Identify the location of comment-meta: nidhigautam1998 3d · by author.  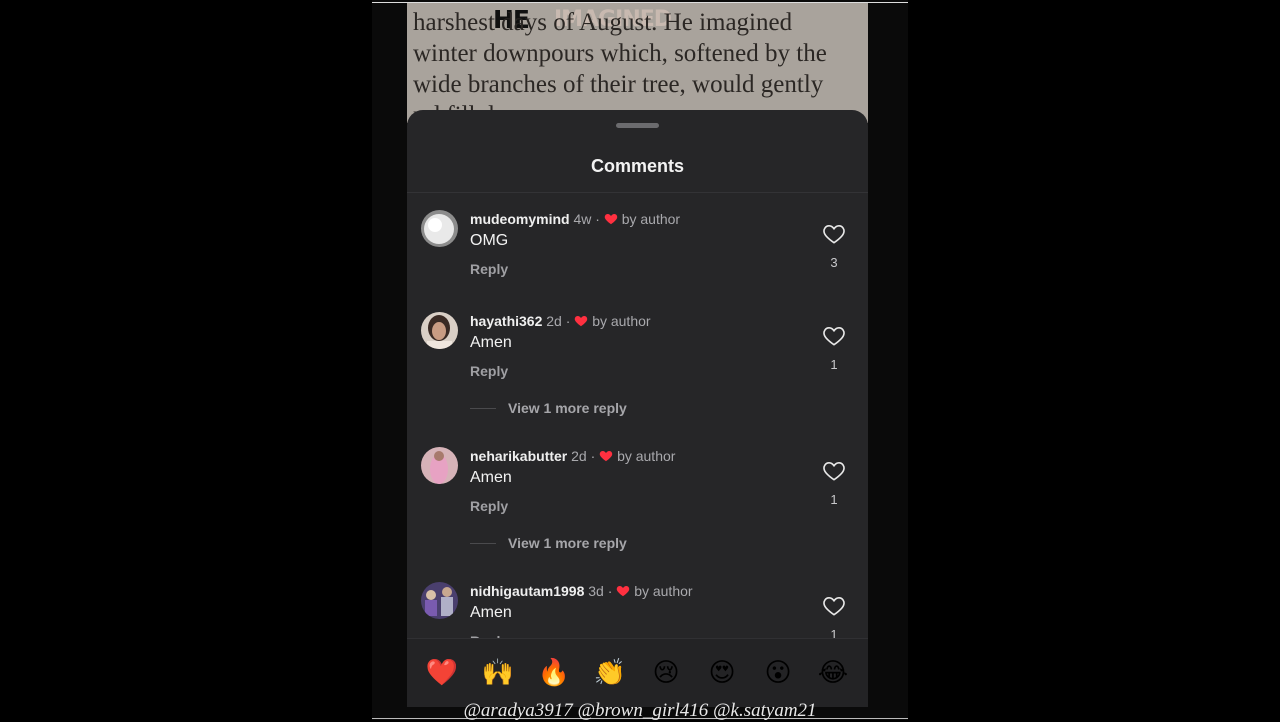
(581, 591).